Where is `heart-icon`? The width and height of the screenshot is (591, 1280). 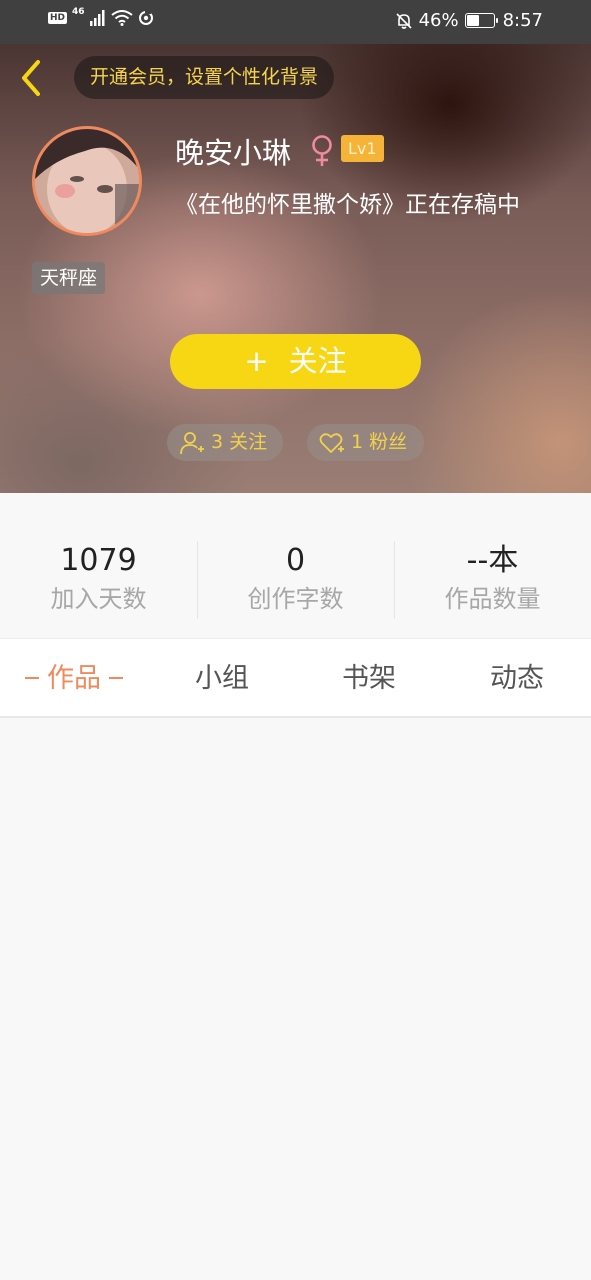
heart-icon is located at coordinates (332, 443).